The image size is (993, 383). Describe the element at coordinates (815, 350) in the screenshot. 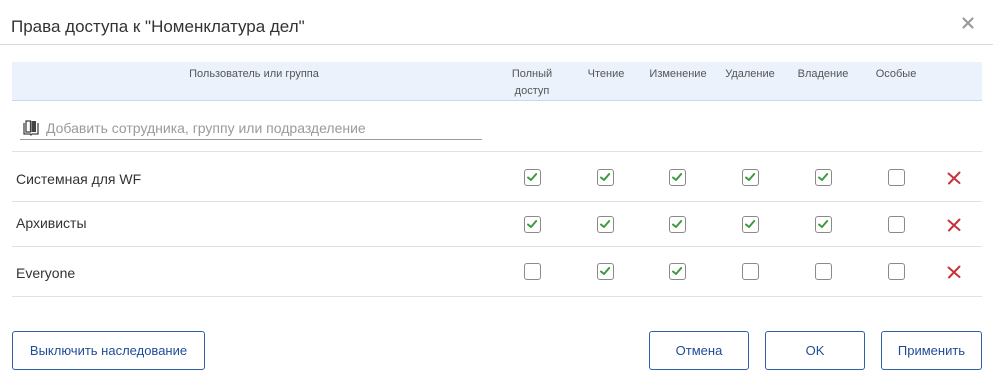

I see `ok-button: OK` at that location.